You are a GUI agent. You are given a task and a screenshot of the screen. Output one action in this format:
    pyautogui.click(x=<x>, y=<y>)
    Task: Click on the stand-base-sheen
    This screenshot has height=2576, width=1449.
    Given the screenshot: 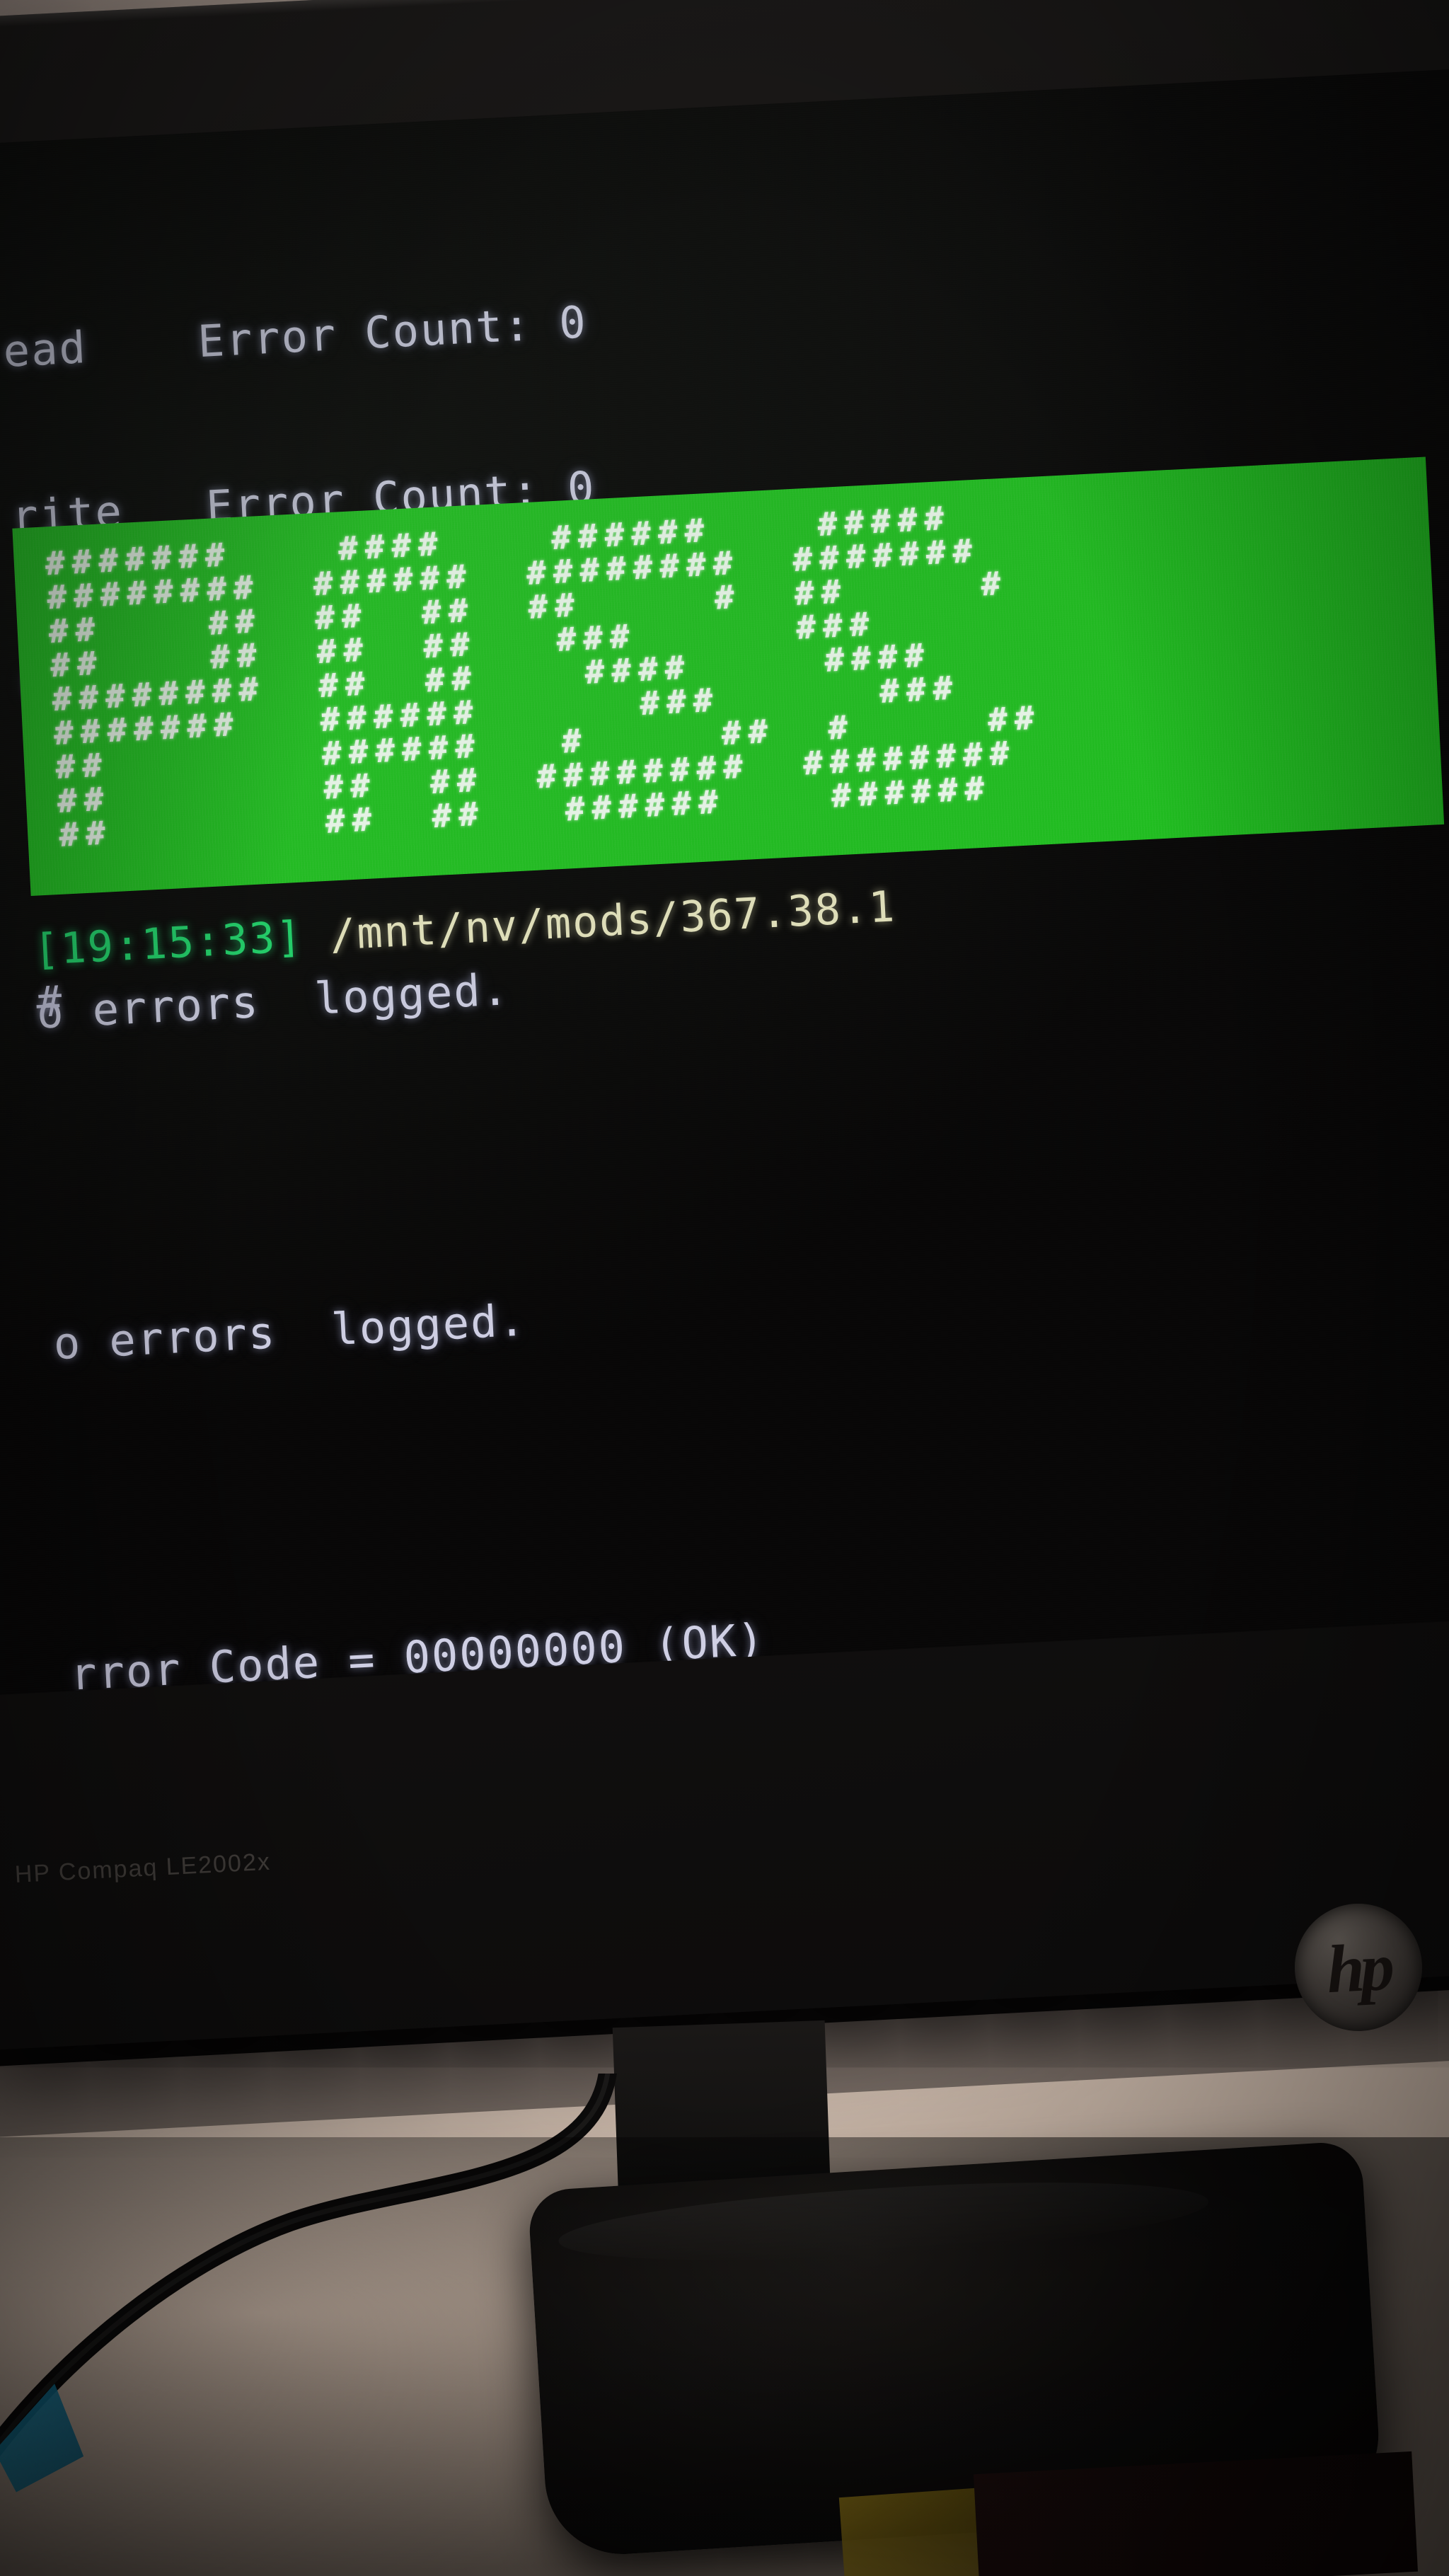 What is the action you would take?
    pyautogui.click(x=884, y=2222)
    